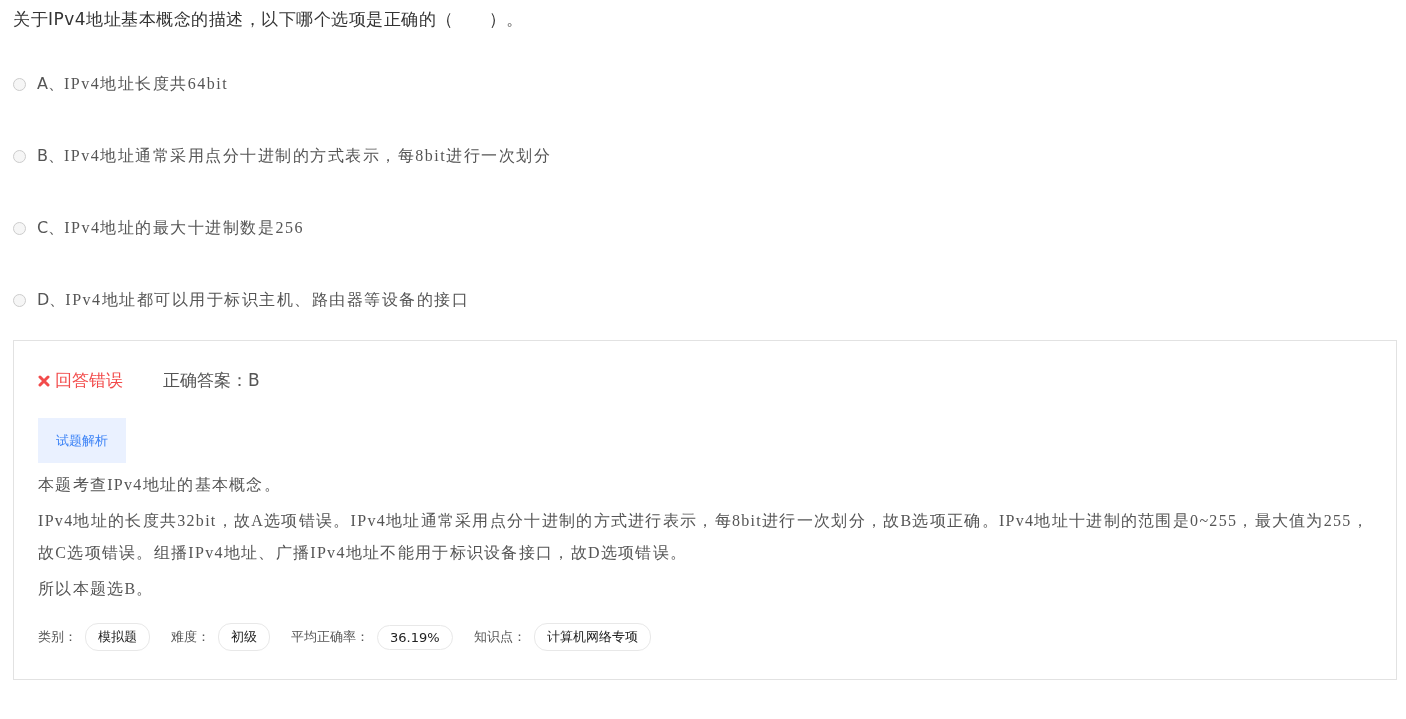  What do you see at coordinates (592, 637) in the screenshot?
I see `meta-tag: 计算机网络专项` at bounding box center [592, 637].